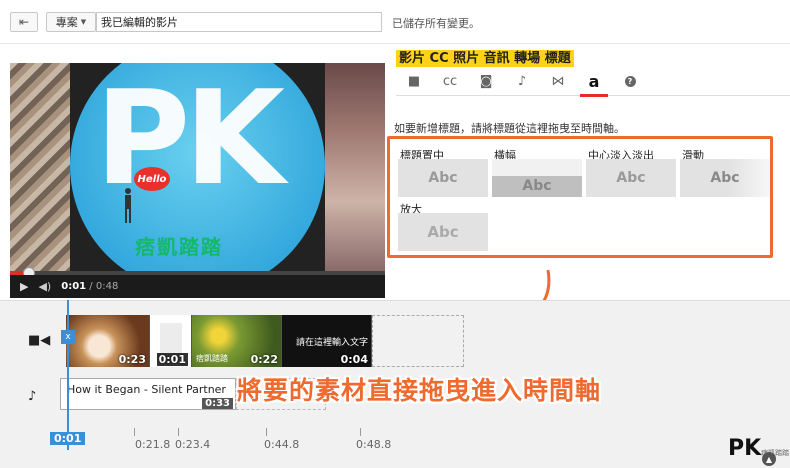 This screenshot has width=790, height=468. I want to click on player-controls: ▶ ◀) 0:01 / 0:48, so click(197, 286).